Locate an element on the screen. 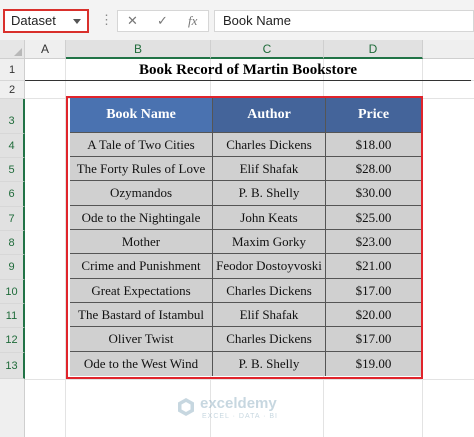 This screenshot has width=474, height=437. row-header-8: 8 is located at coordinates (12, 243).